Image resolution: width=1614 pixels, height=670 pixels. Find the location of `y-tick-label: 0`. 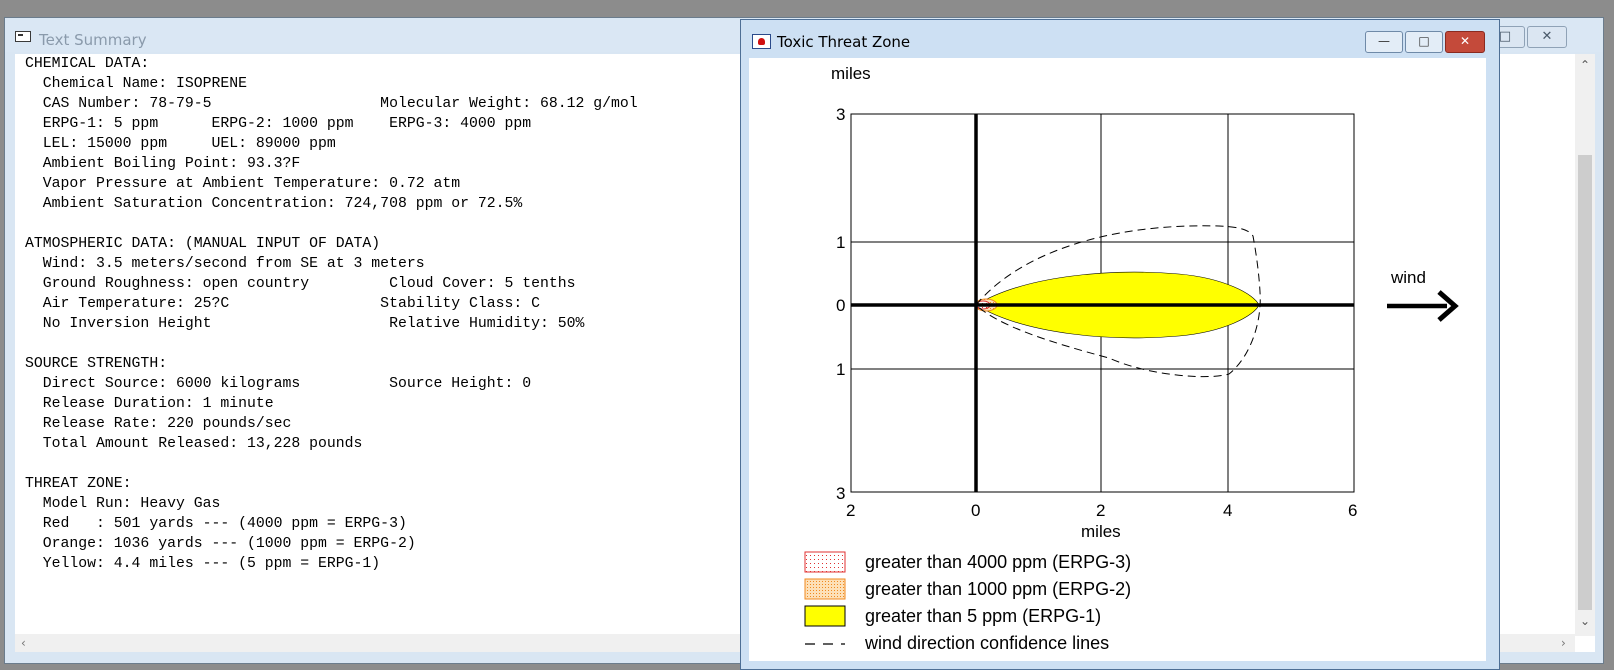

y-tick-label: 0 is located at coordinates (840, 305).